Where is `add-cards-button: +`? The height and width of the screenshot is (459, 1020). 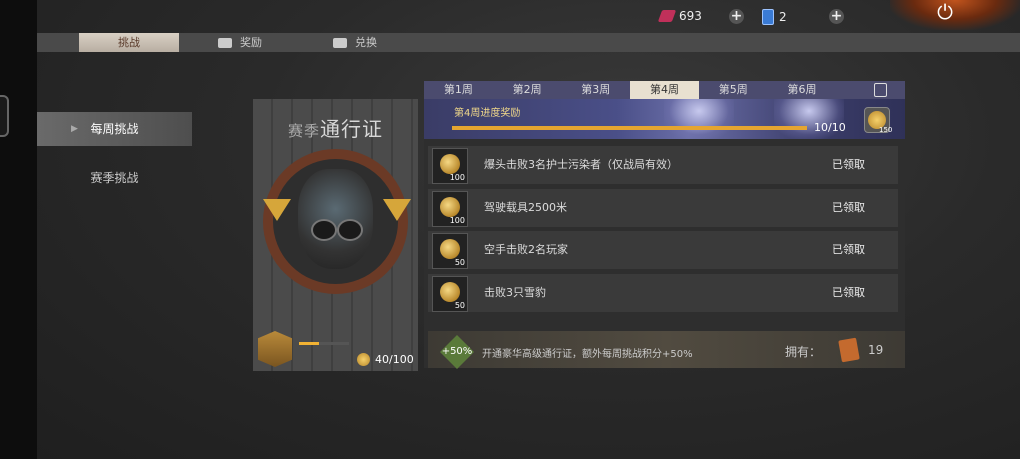
add-cards-button: + is located at coordinates (836, 16).